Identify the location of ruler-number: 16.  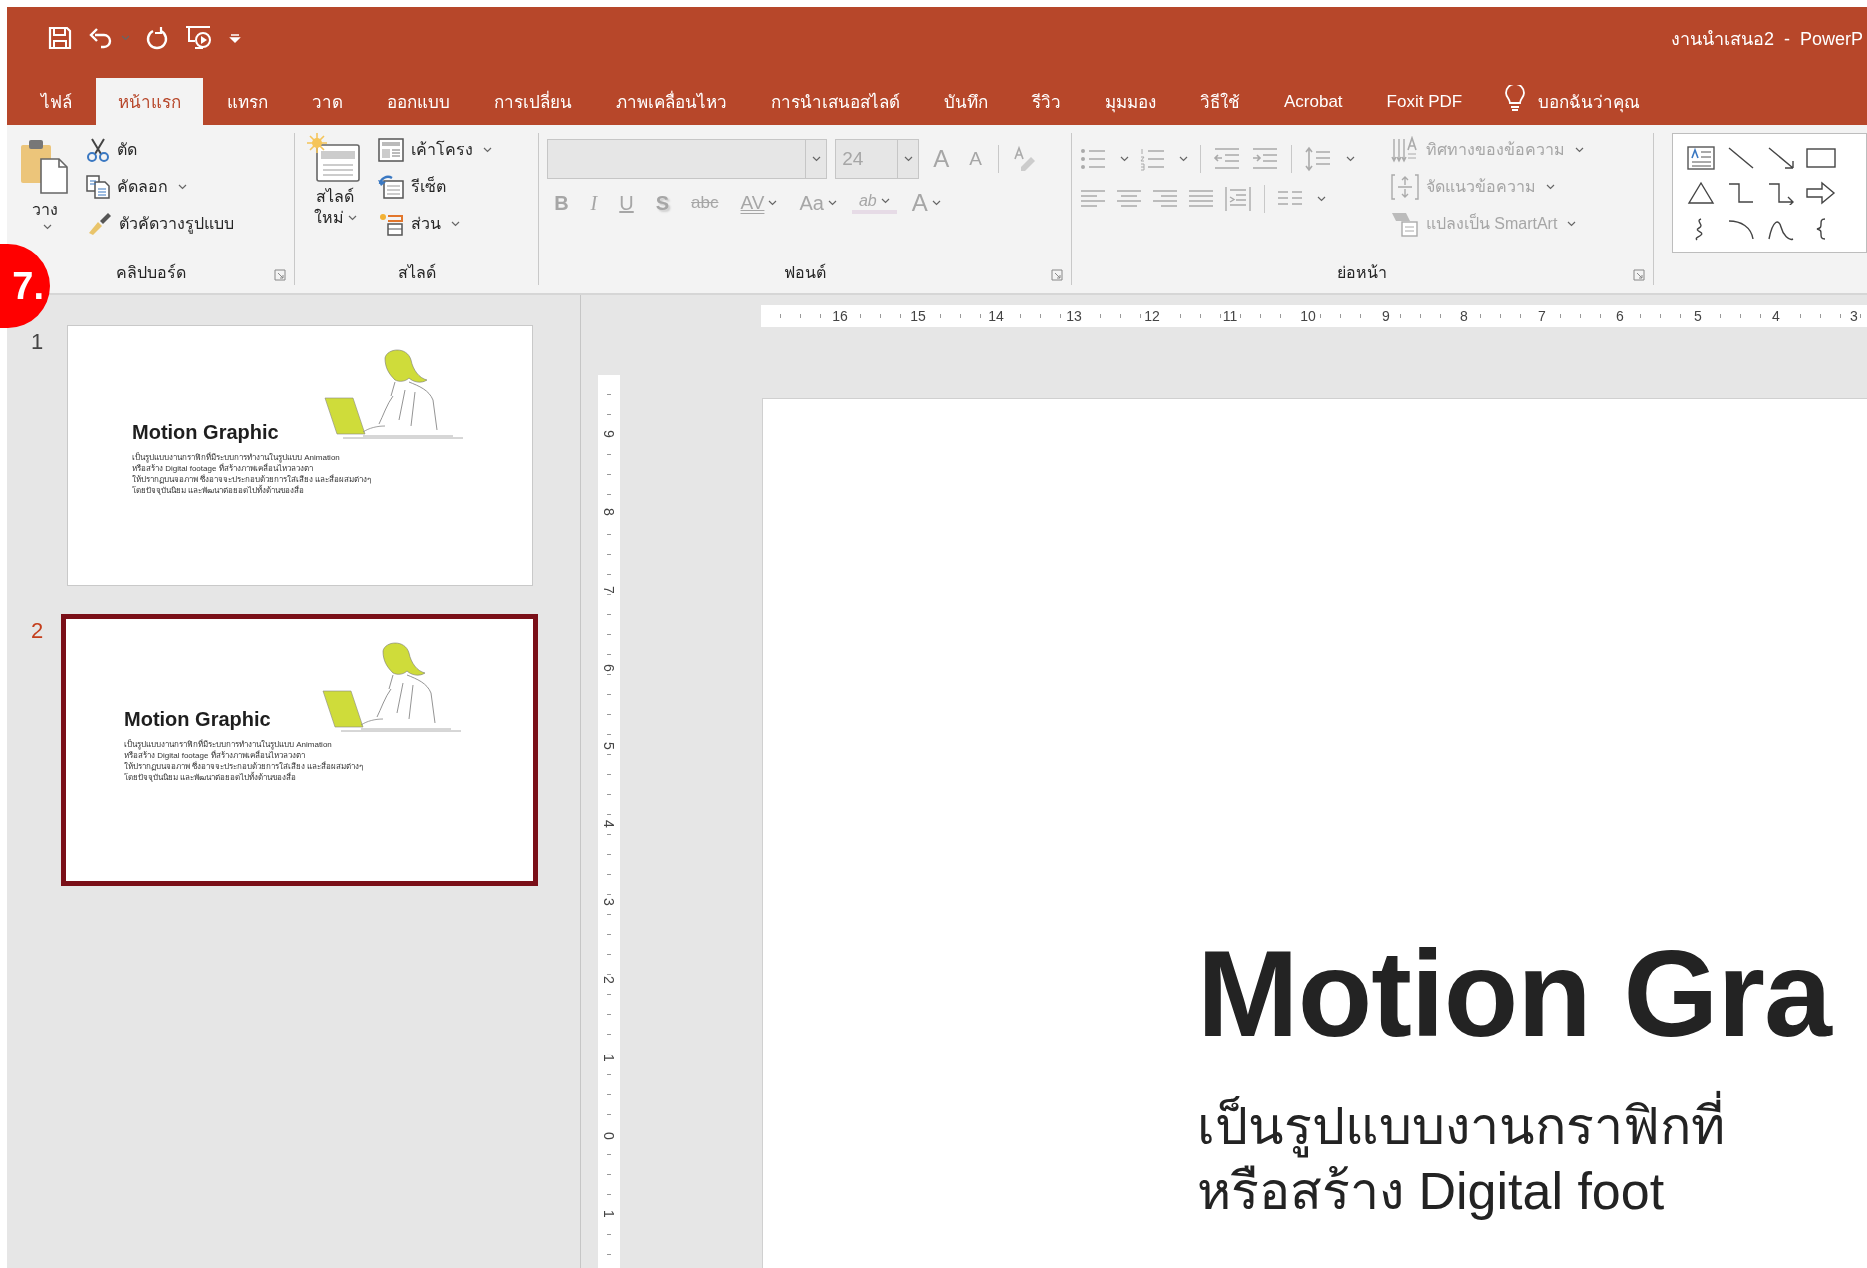
(840, 316).